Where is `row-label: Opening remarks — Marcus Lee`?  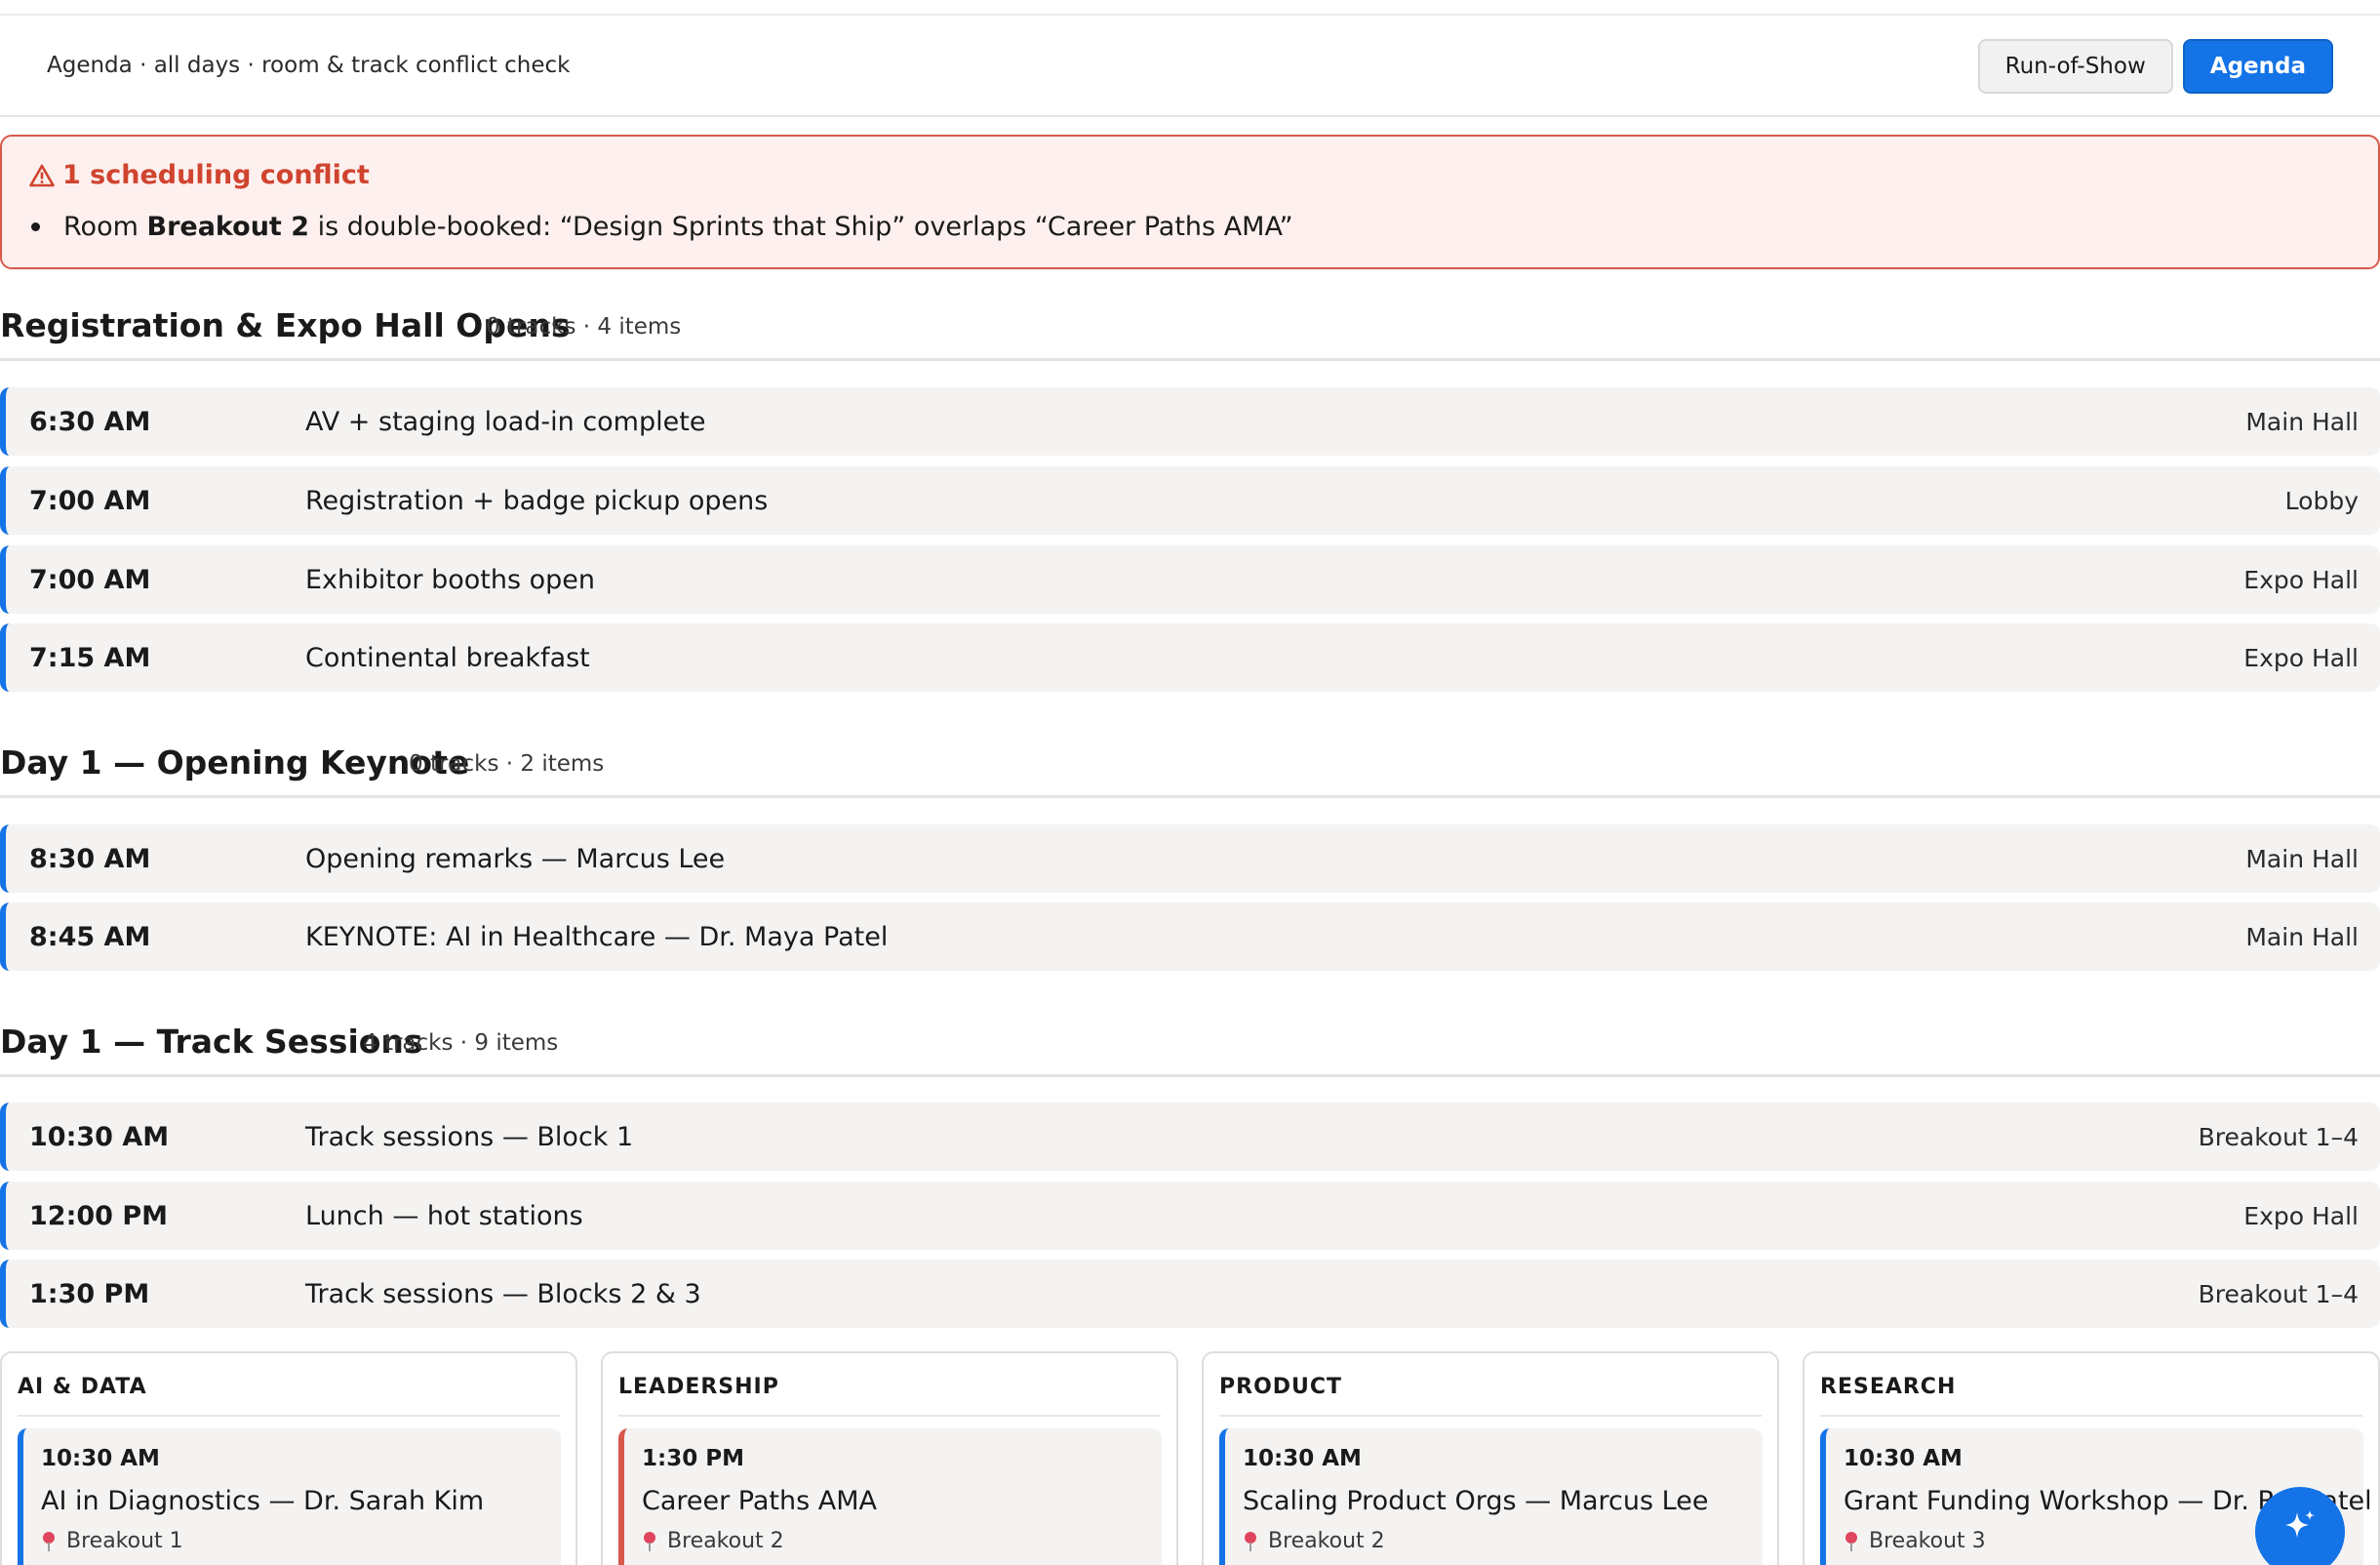
row-label: Opening remarks — Marcus Lee is located at coordinates (515, 859).